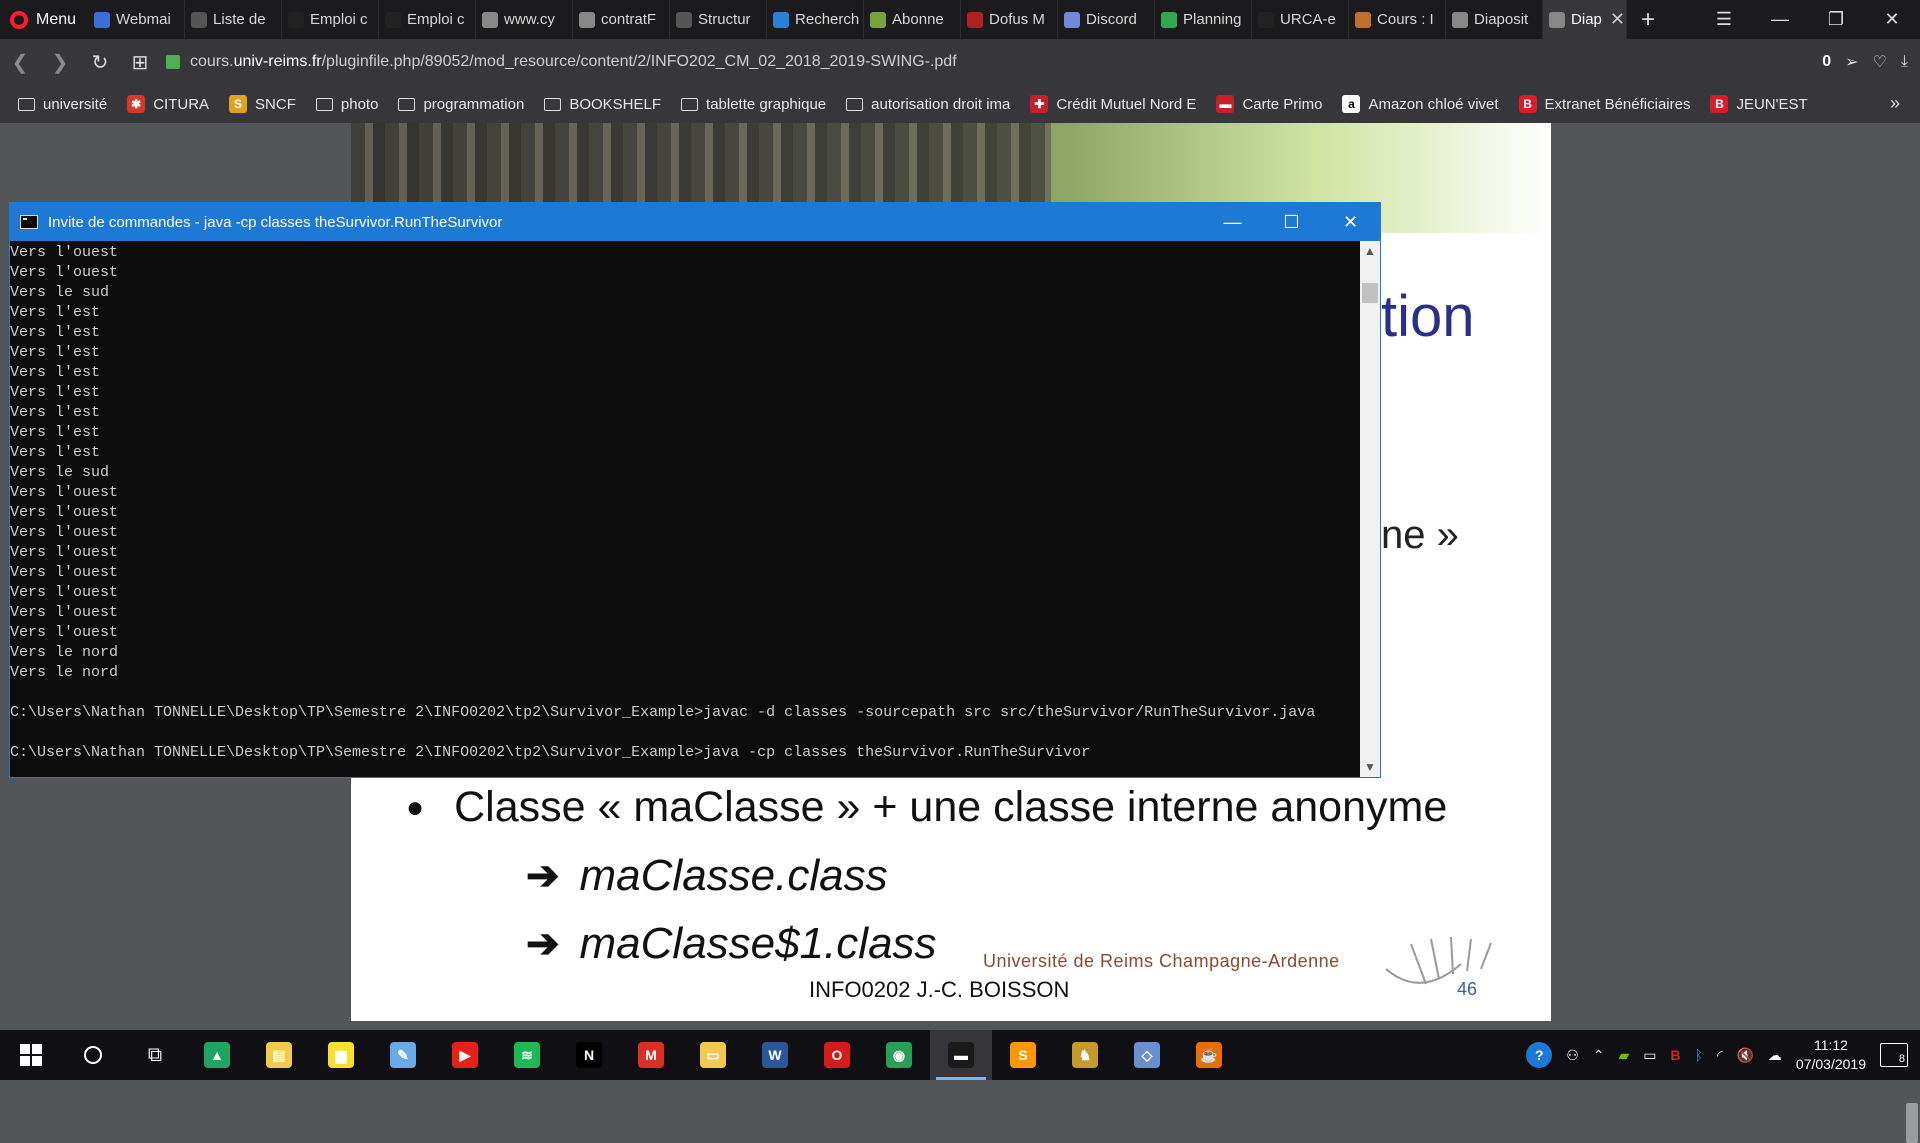 The image size is (1920, 1143). I want to click on help-icon: ?, so click(1539, 1055).